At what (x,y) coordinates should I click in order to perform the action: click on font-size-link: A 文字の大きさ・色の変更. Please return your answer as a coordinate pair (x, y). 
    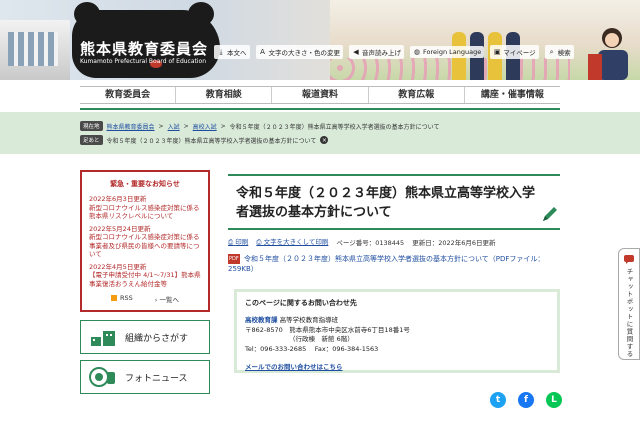
    Looking at the image, I should click on (299, 52).